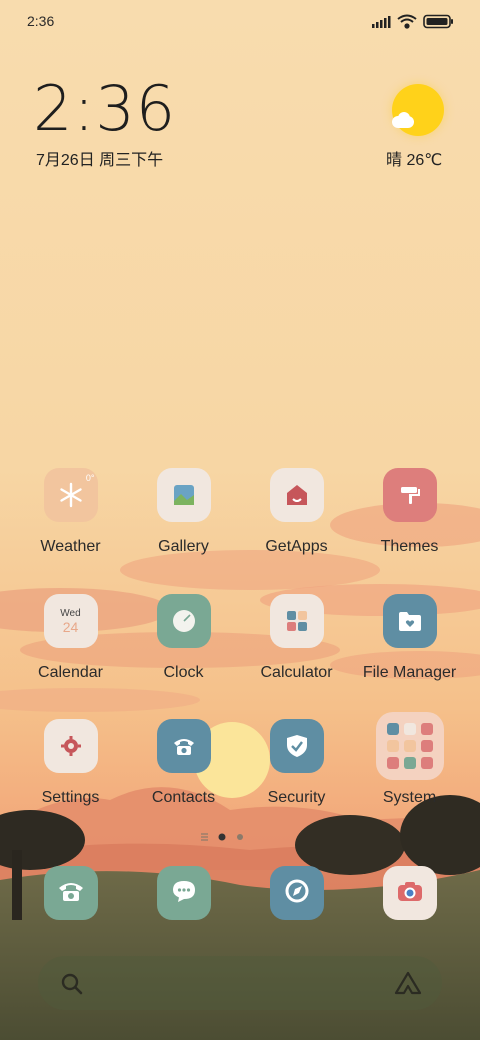 The image size is (480, 1040). Describe the element at coordinates (414, 160) in the screenshot. I see `weather-text: 晴 26℃` at that location.